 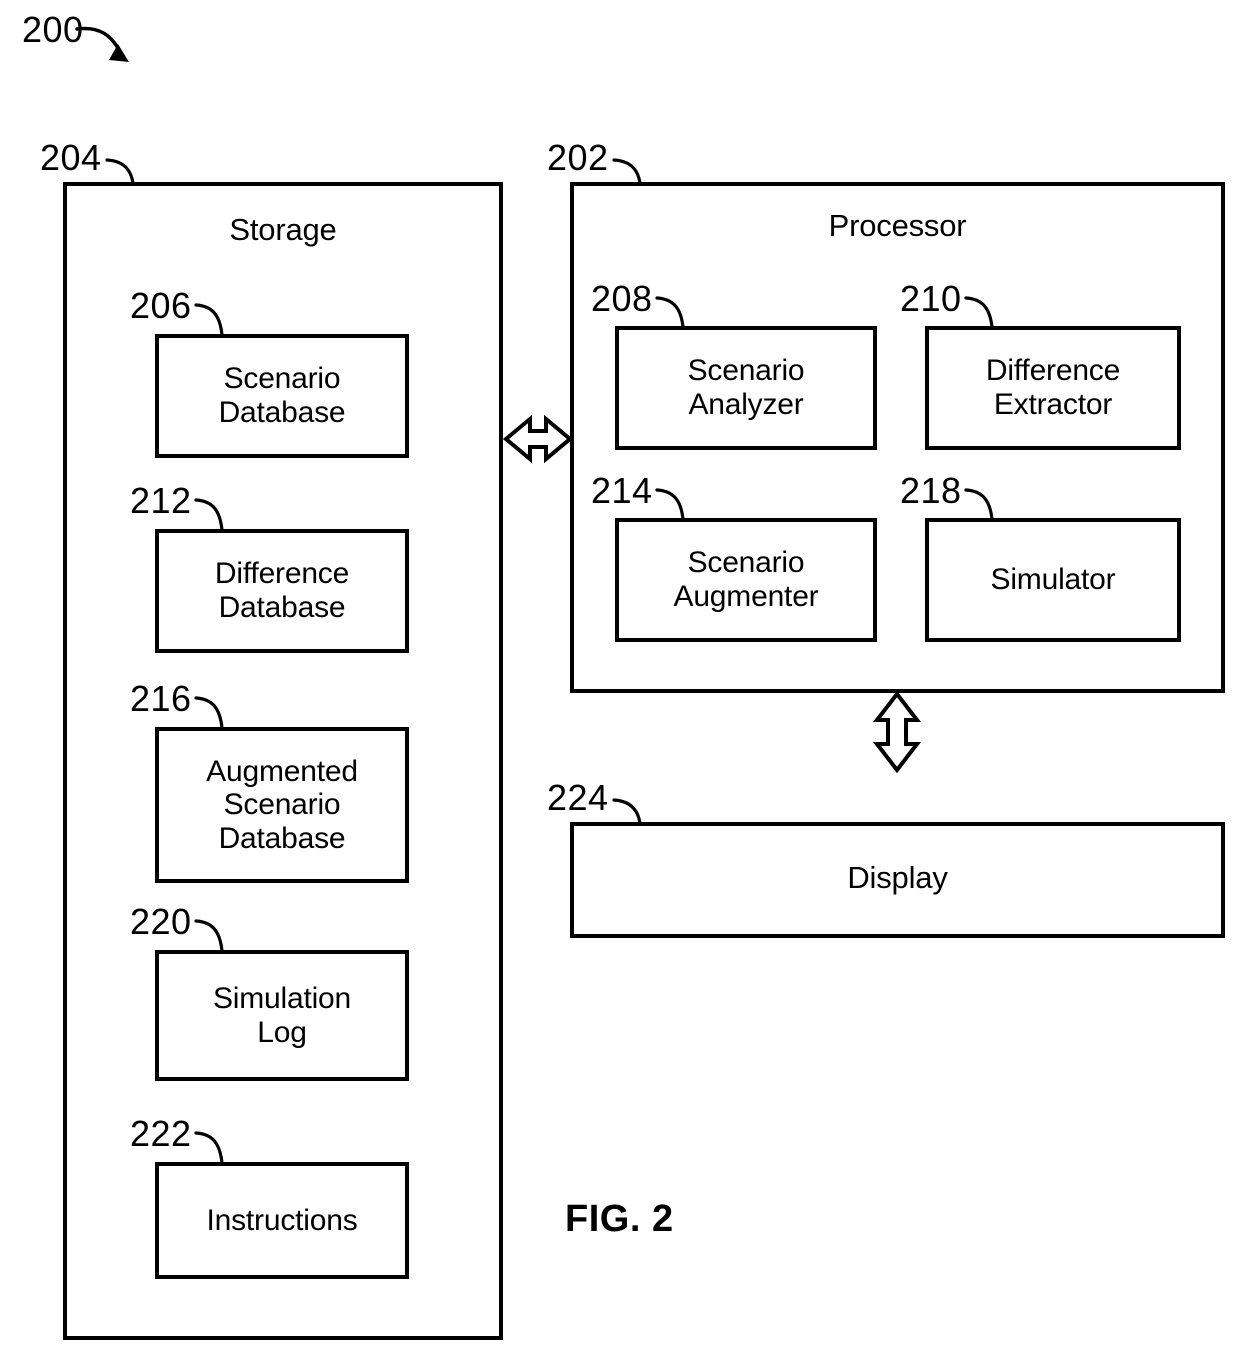 I want to click on display-container: Display, so click(x=897, y=880).